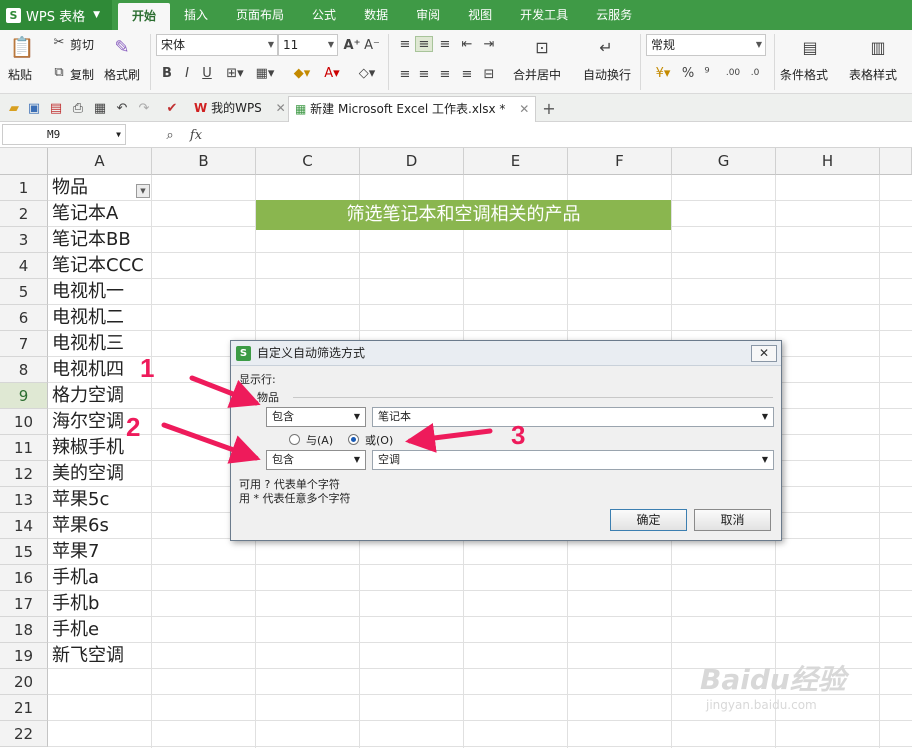  I want to click on row-header-17: 17, so click(24, 604).